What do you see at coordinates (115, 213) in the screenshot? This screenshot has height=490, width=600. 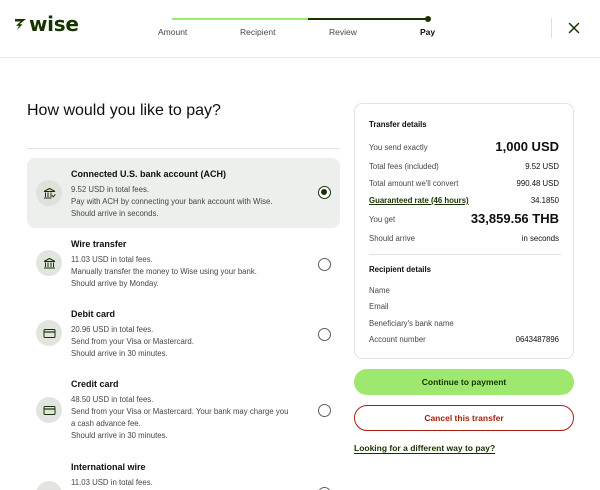 I see `option-arrival: Should arrive in seconds.` at bounding box center [115, 213].